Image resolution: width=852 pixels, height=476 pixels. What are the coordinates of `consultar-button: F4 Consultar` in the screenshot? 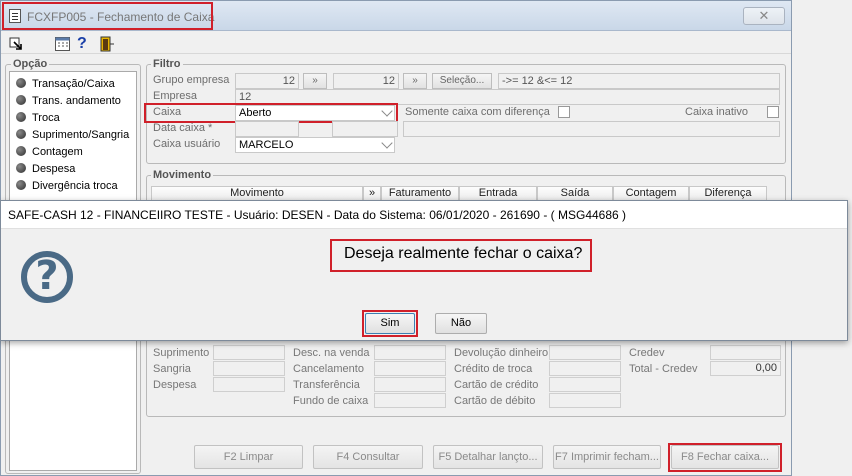 It's located at (368, 457).